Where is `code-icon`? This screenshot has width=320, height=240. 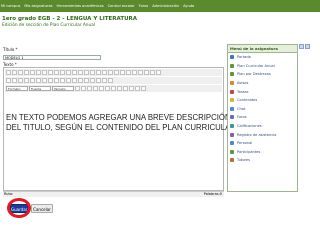
code-icon is located at coordinates (128, 72).